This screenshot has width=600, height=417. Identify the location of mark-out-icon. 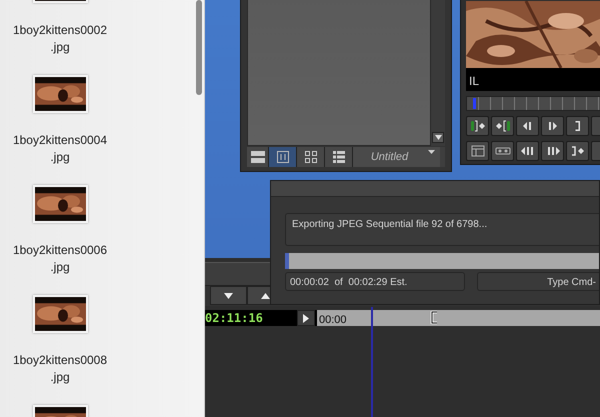
(502, 126).